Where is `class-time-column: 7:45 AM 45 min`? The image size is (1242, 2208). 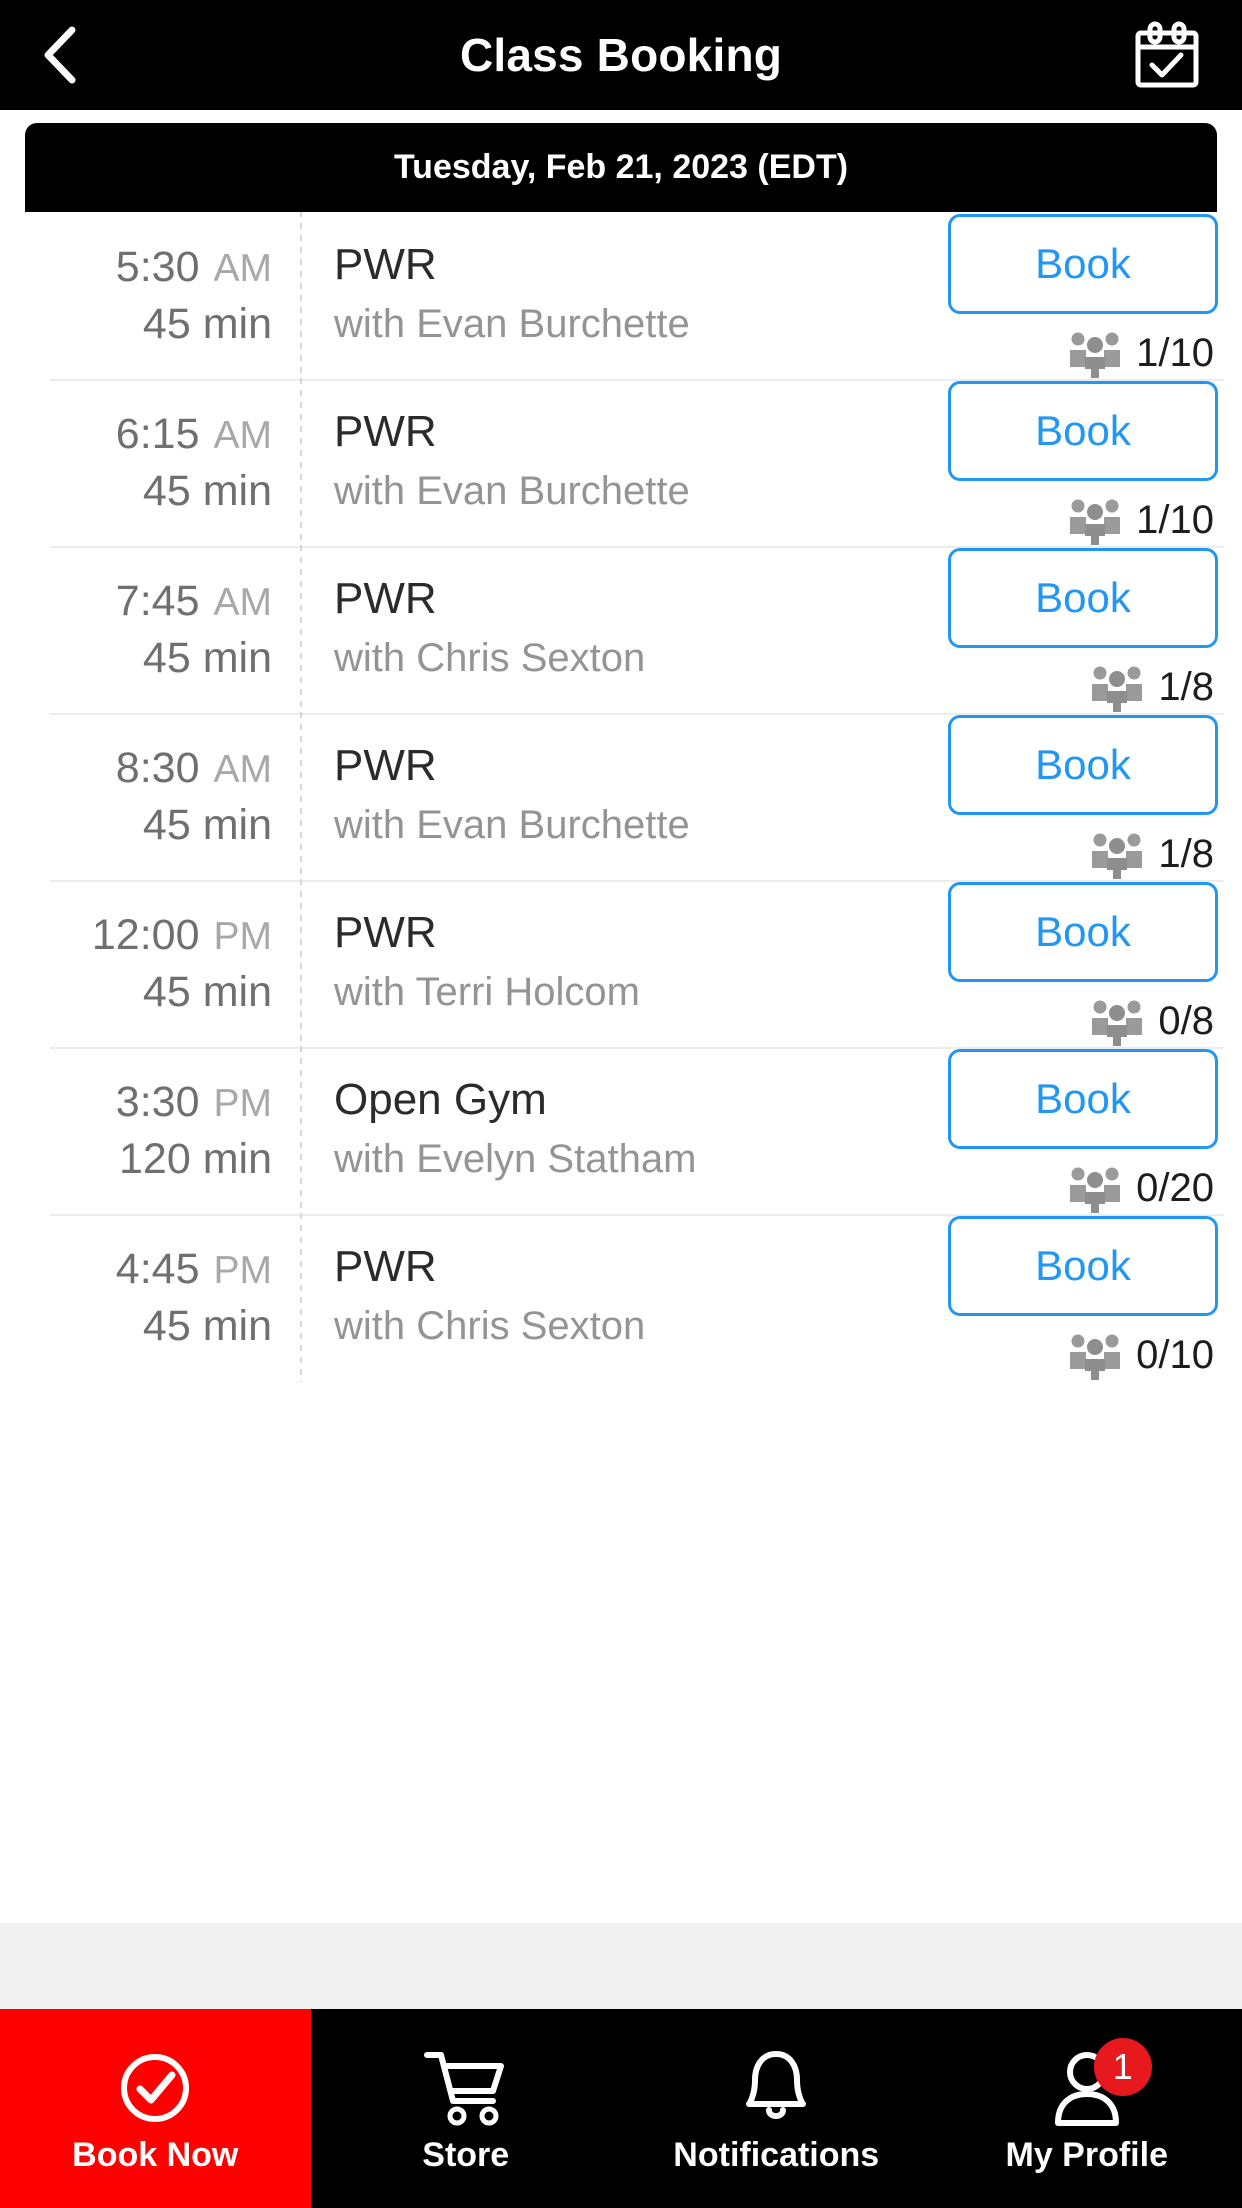 class-time-column: 7:45 AM 45 min is located at coordinates (151, 629).